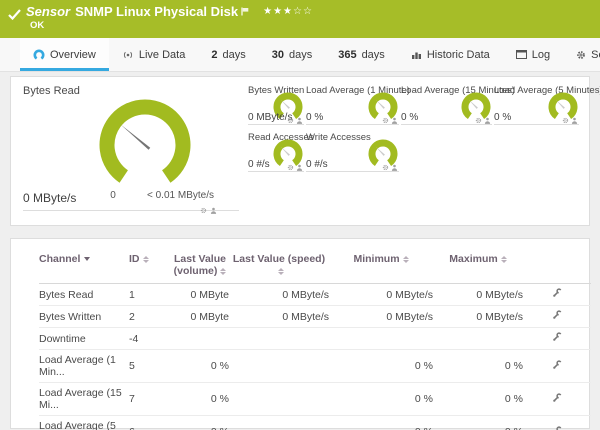 The width and height of the screenshot is (600, 430). Describe the element at coordinates (557, 266) in the screenshot. I see `column-header-actions` at that location.